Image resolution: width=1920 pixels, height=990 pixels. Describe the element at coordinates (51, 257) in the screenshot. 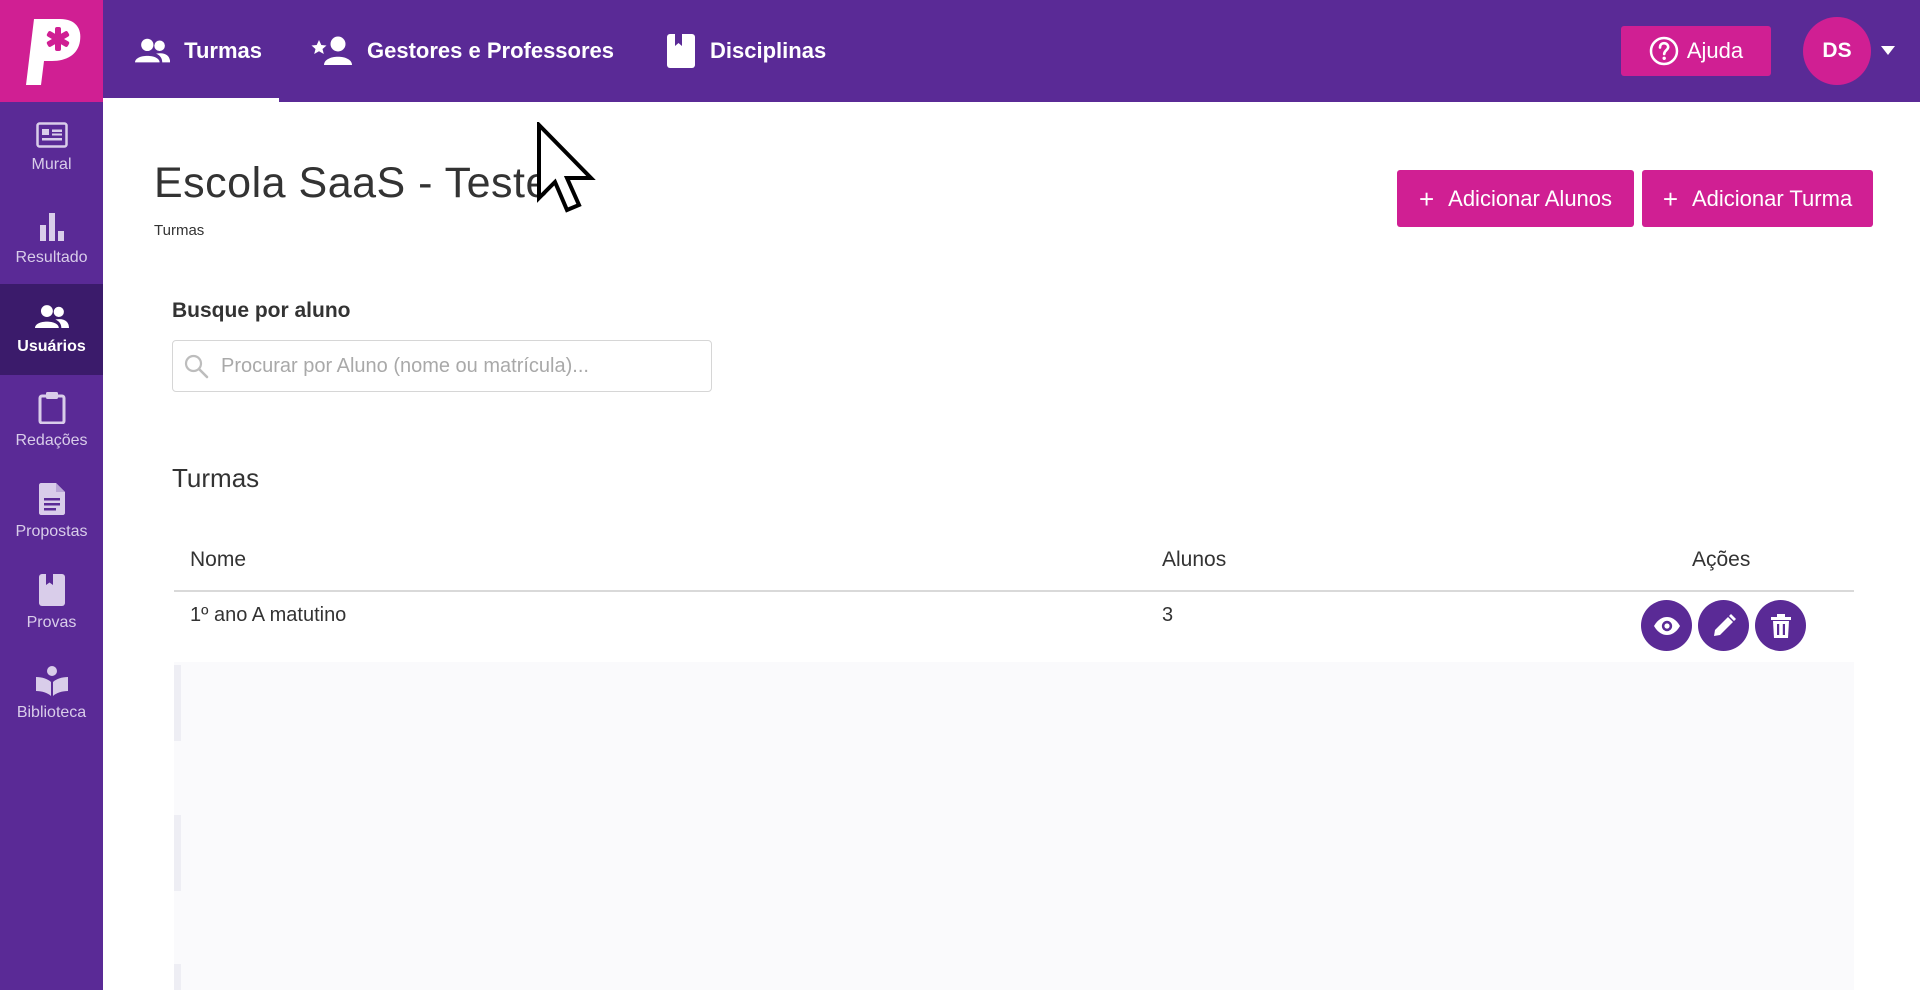

I see `sidebar-item-label: Resultado` at that location.